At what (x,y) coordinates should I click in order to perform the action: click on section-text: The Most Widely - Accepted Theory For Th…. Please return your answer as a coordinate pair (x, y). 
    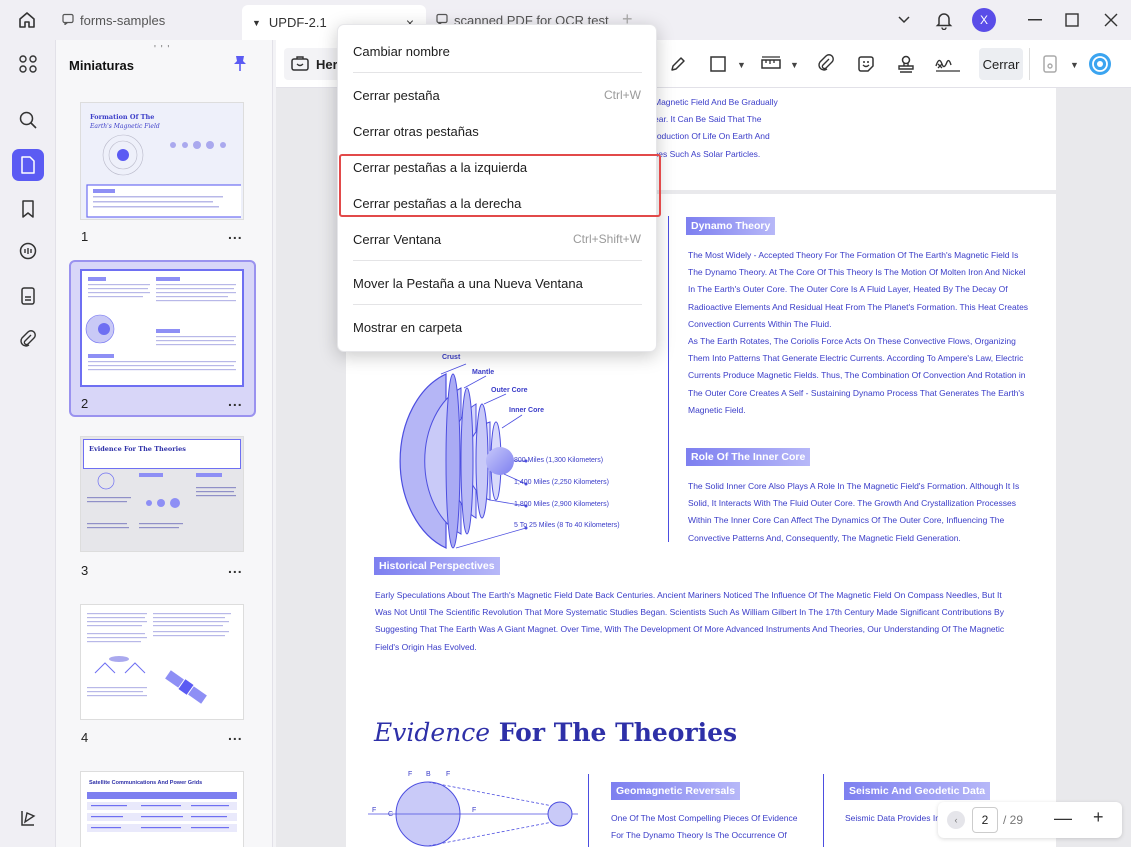
    Looking at the image, I should click on (858, 332).